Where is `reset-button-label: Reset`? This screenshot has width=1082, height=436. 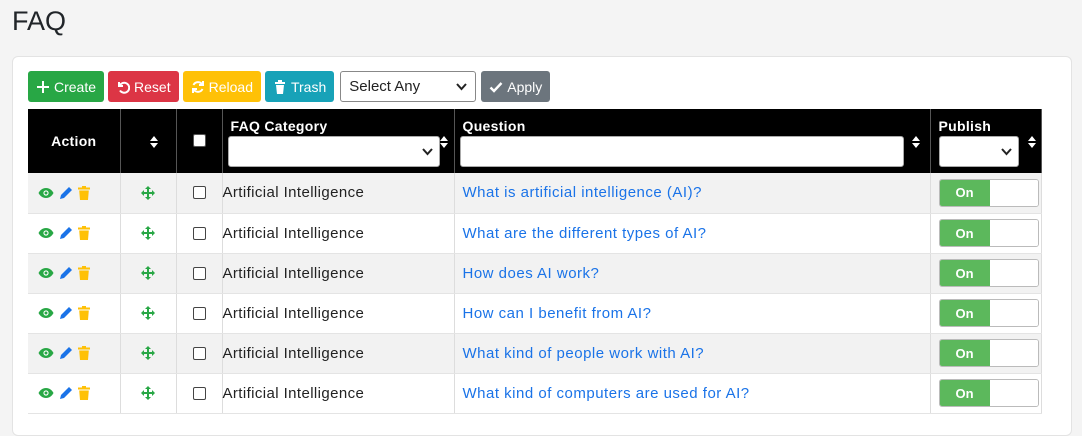
reset-button-label: Reset is located at coordinates (152, 86).